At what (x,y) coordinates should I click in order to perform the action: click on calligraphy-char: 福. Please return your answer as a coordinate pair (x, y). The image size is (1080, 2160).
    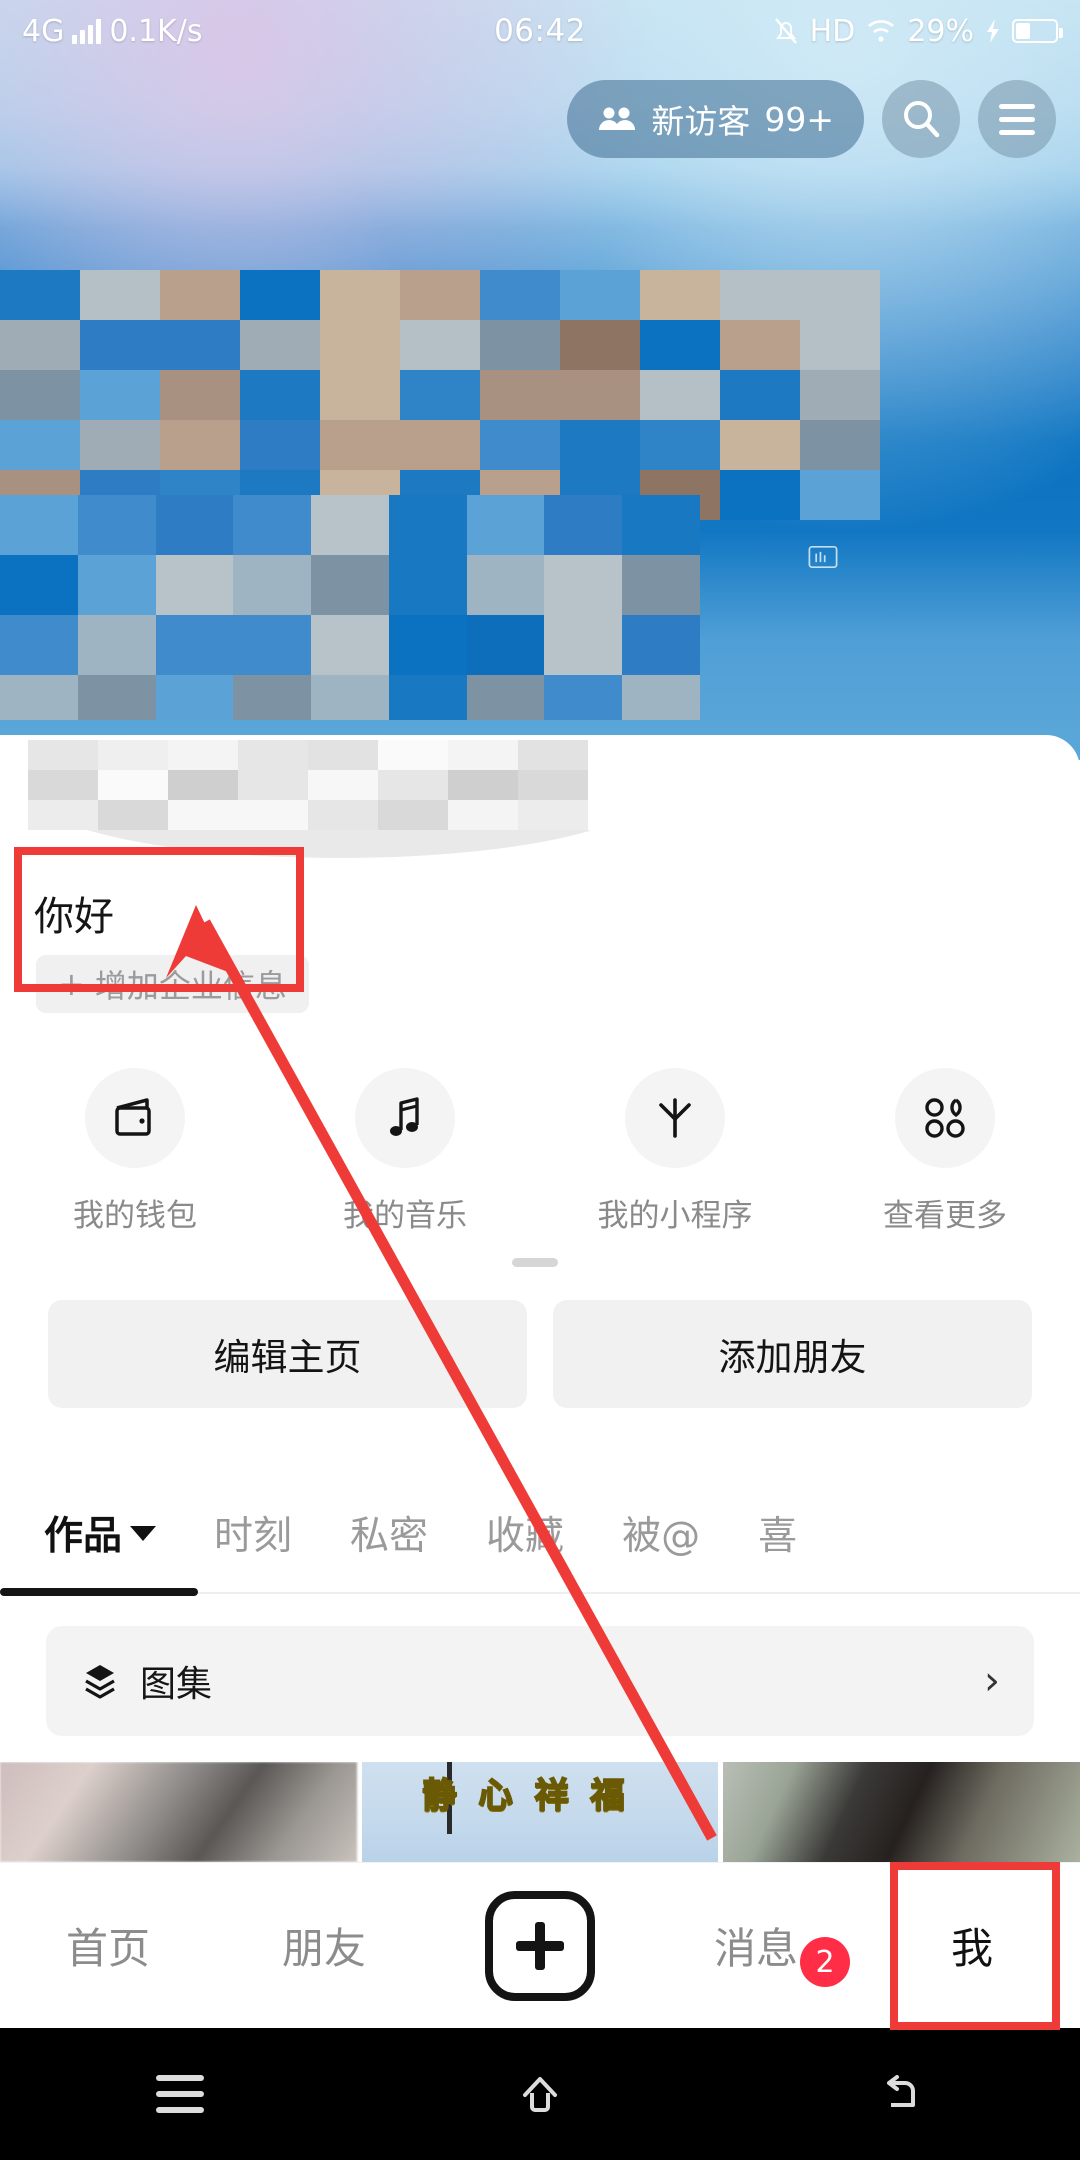
    Looking at the image, I should click on (608, 1796).